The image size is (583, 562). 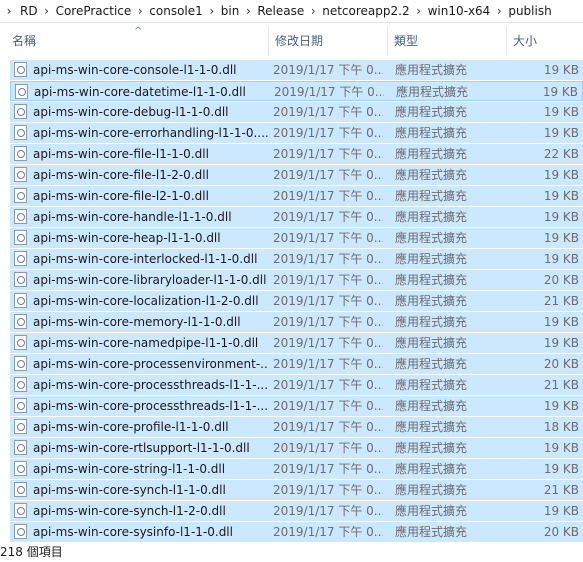 I want to click on breadcrumb-item: publish, so click(x=529, y=11).